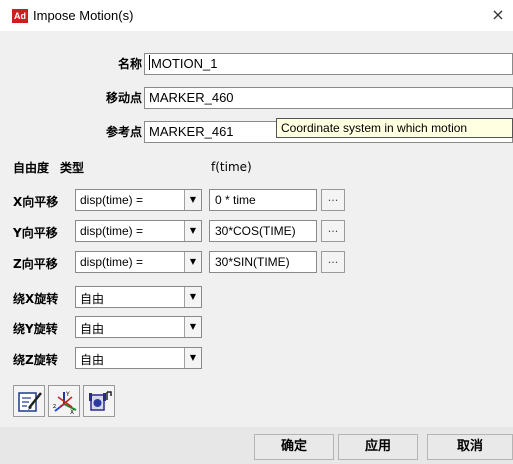 This screenshot has height=464, width=513. Describe the element at coordinates (191, 131) in the screenshot. I see `reference-point-value: MARKER_461` at that location.